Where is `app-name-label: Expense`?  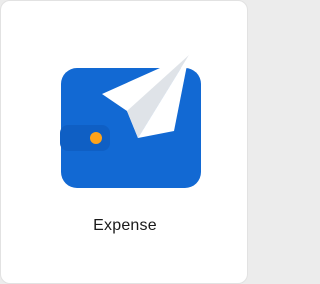 app-name-label: Expense is located at coordinates (125, 225).